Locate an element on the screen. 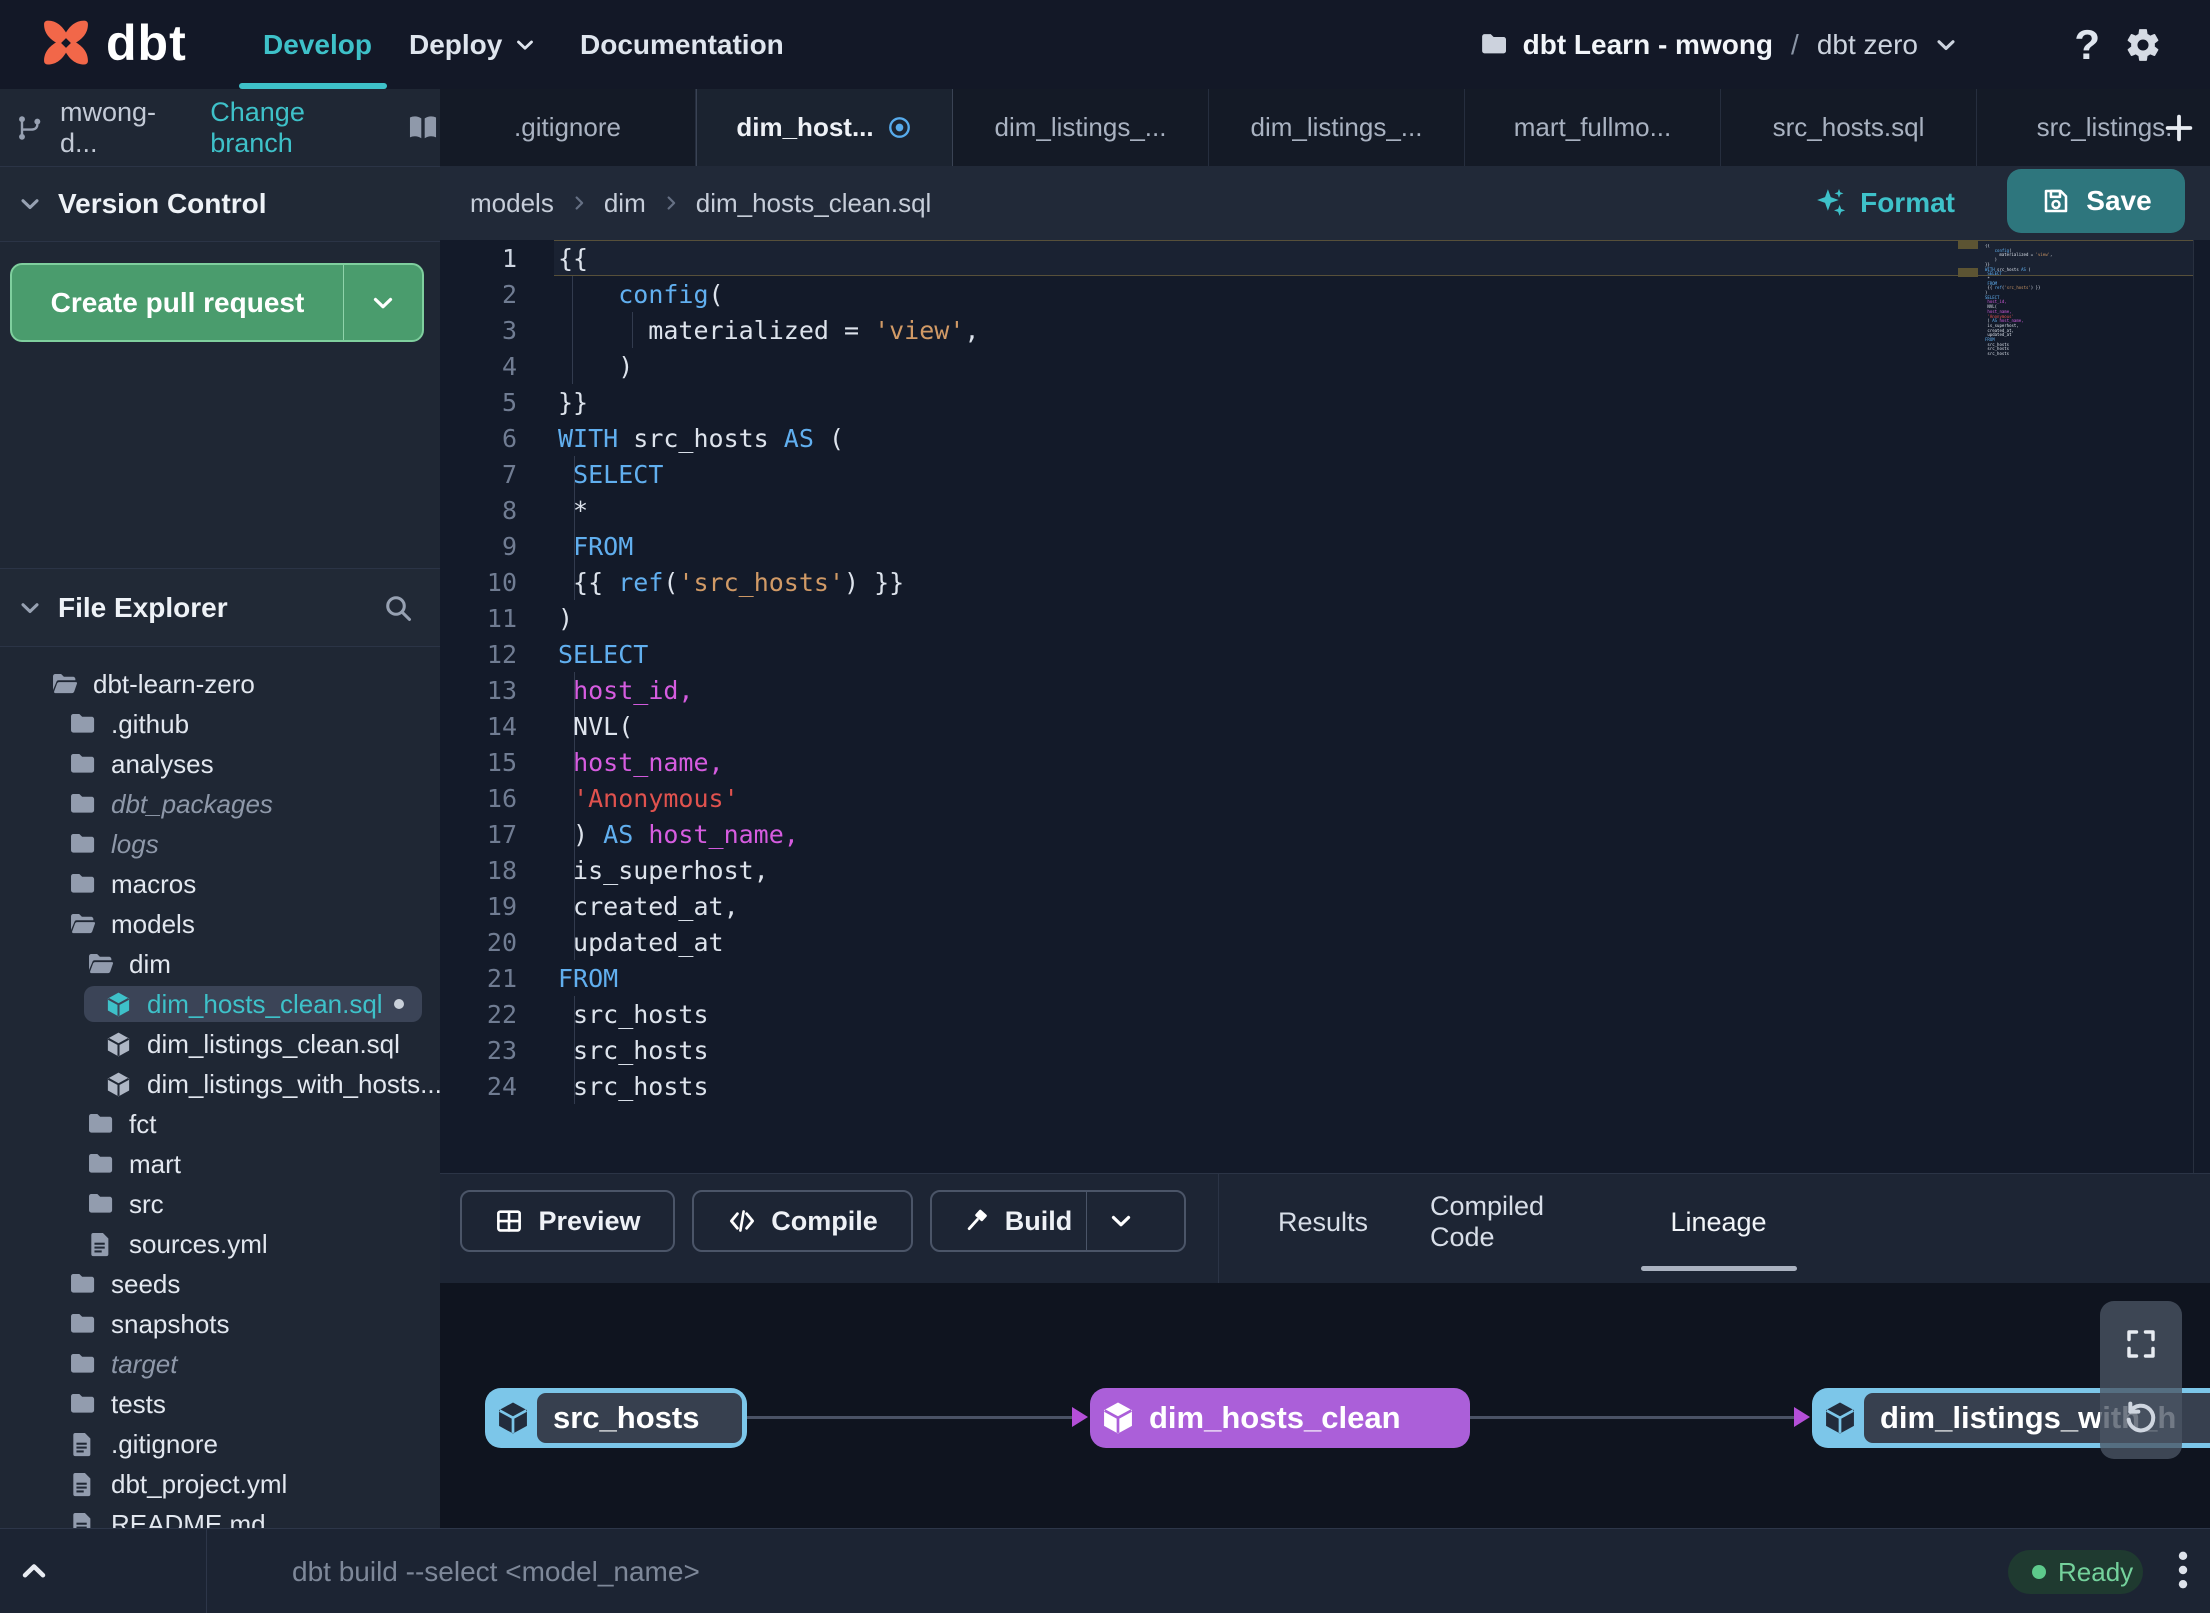 Image resolution: width=2210 pixels, height=1613 pixels. breadcrumb-models: models is located at coordinates (512, 203).